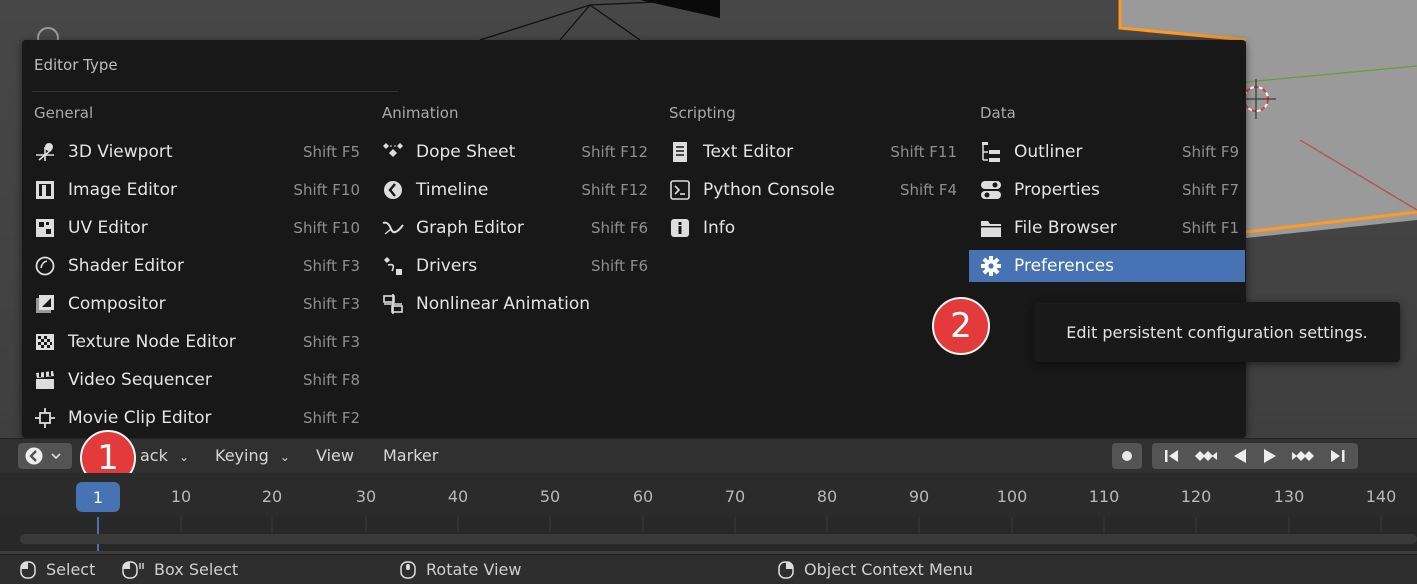  Describe the element at coordinates (393, 266) in the screenshot. I see `drivers-icon` at that location.